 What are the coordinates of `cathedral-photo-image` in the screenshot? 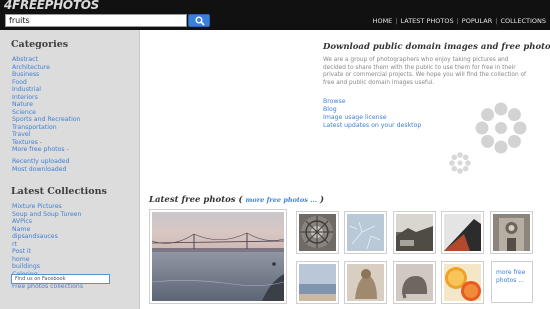 It's located at (511, 232).